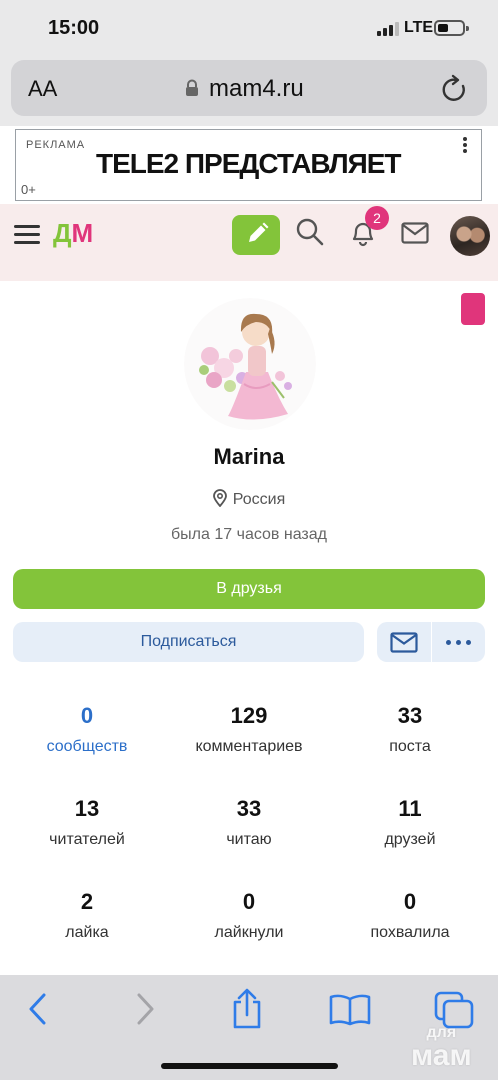 Image resolution: width=498 pixels, height=1080 pixels. What do you see at coordinates (388, 29) in the screenshot?
I see `signal-icon` at bounding box center [388, 29].